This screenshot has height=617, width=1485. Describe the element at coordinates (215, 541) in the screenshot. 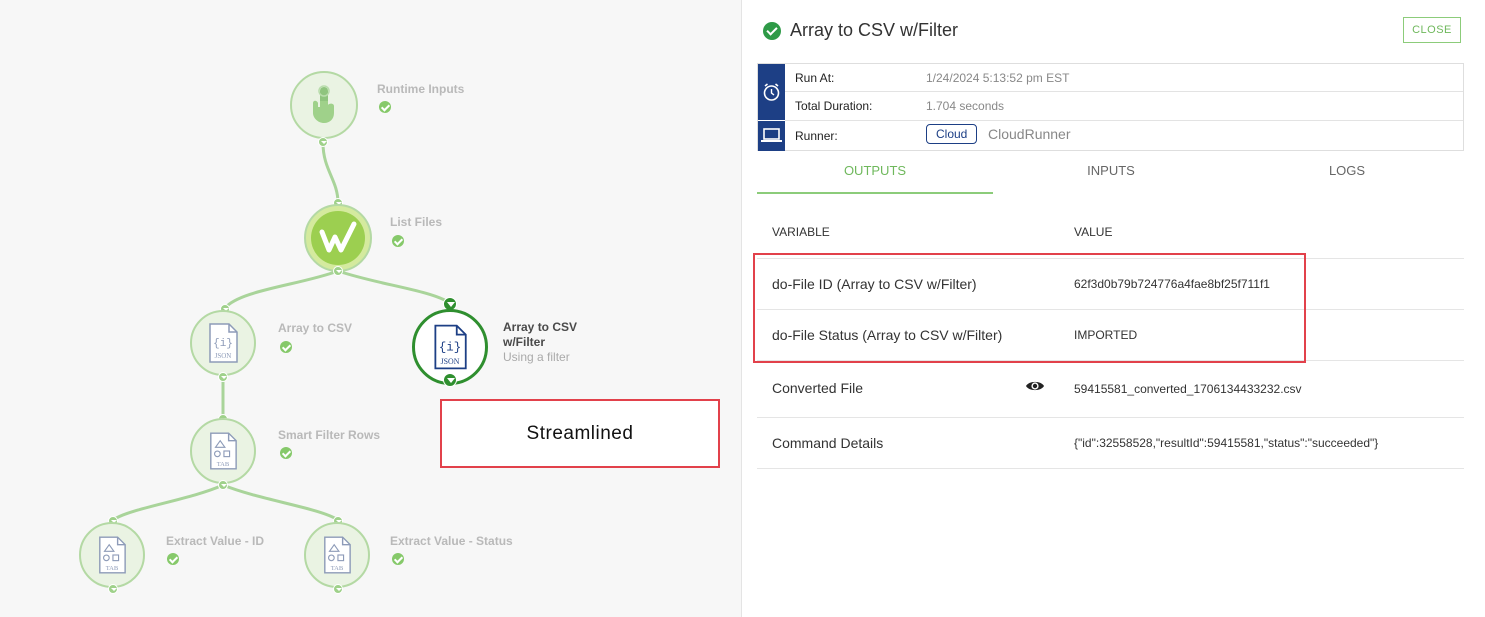

I see `node-title-extract-value-id: Extract Value - ID` at that location.